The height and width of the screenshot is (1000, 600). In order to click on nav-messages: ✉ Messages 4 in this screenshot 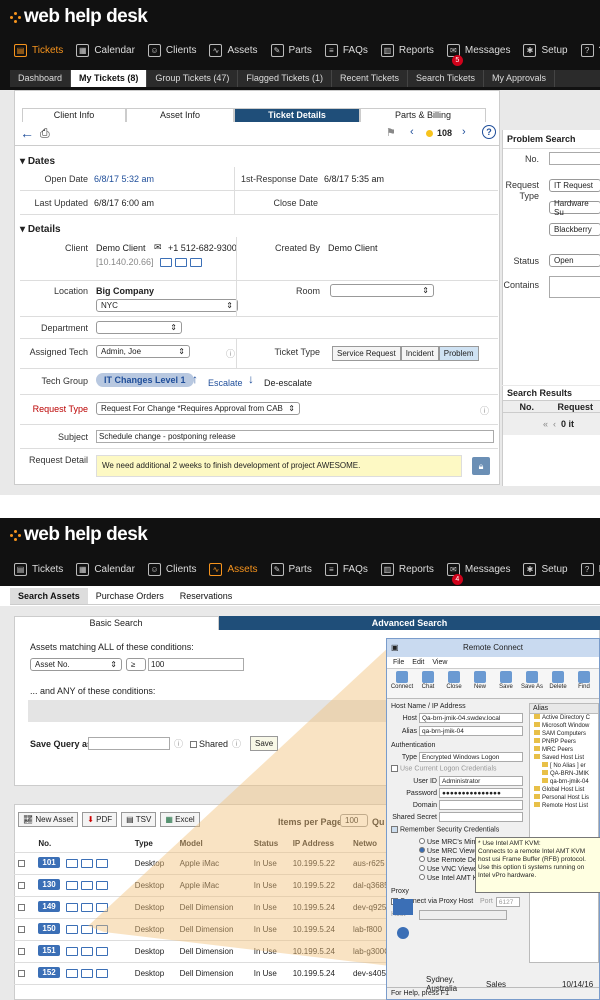, I will do `click(478, 573)`.